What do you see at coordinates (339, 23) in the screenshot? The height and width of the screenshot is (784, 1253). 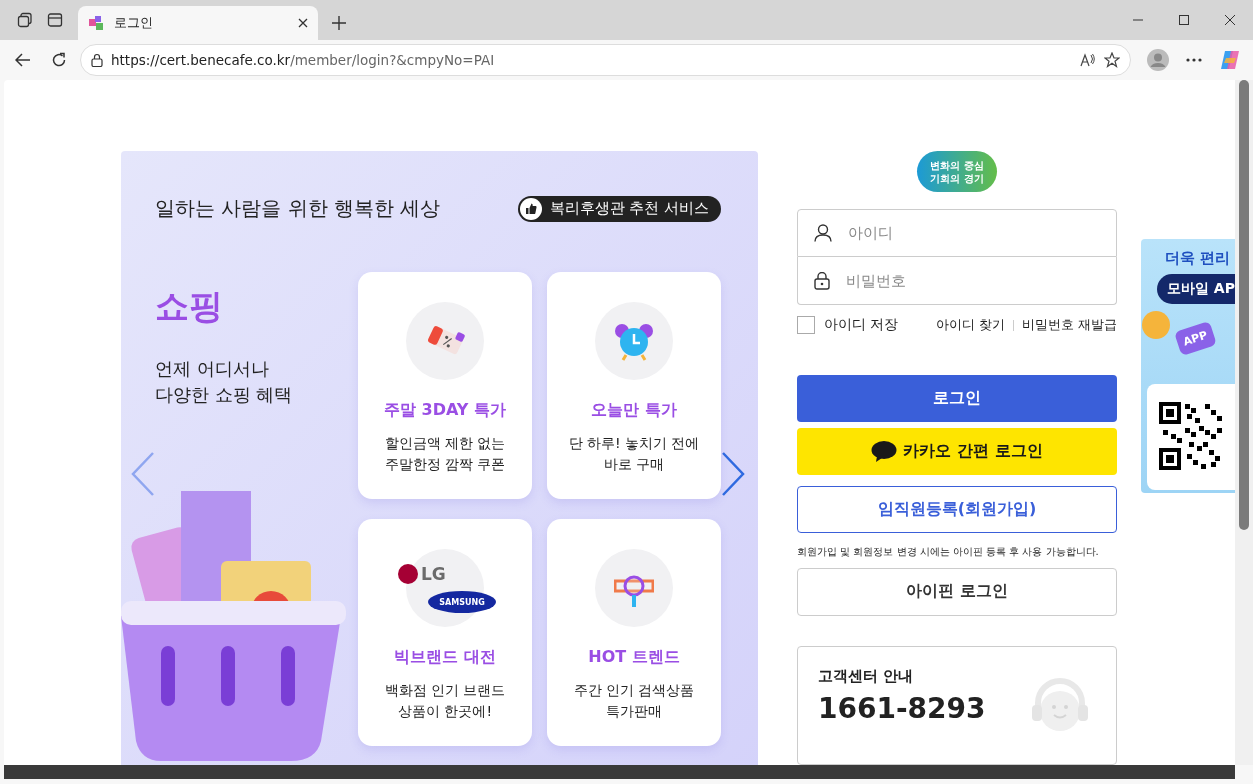 I see `new-tab-icon` at bounding box center [339, 23].